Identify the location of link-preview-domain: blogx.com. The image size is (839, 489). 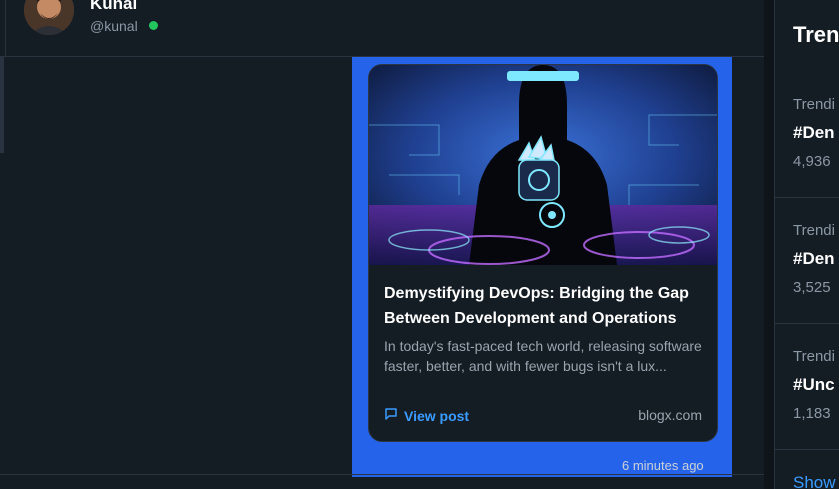
(670, 415).